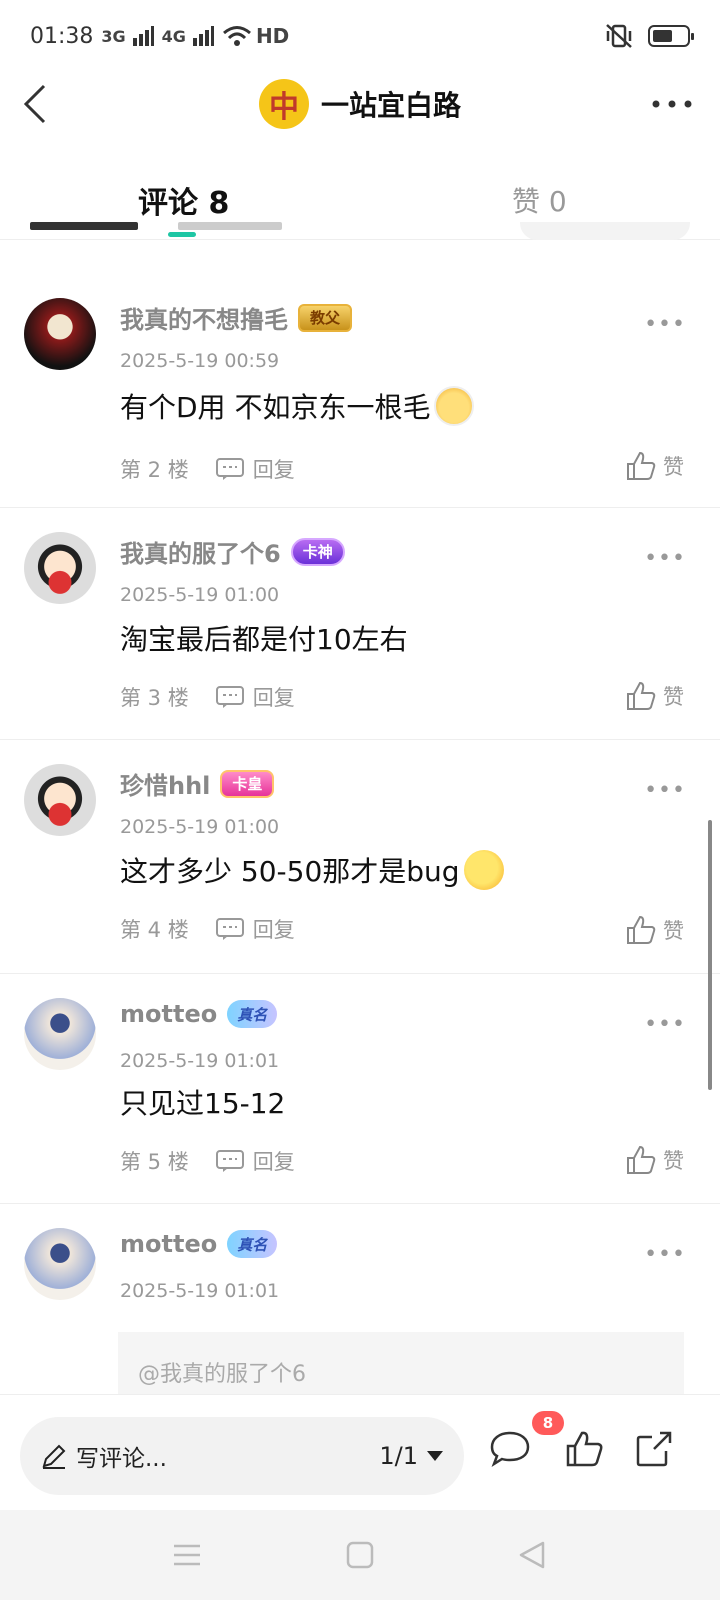 The image size is (720, 1600). Describe the element at coordinates (325, 317) in the screenshot. I see `user-title-badge: 教父` at that location.